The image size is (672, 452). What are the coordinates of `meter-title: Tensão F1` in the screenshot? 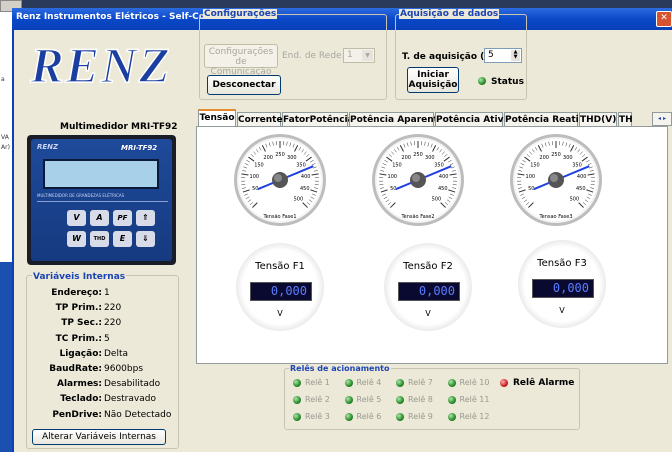 It's located at (280, 266).